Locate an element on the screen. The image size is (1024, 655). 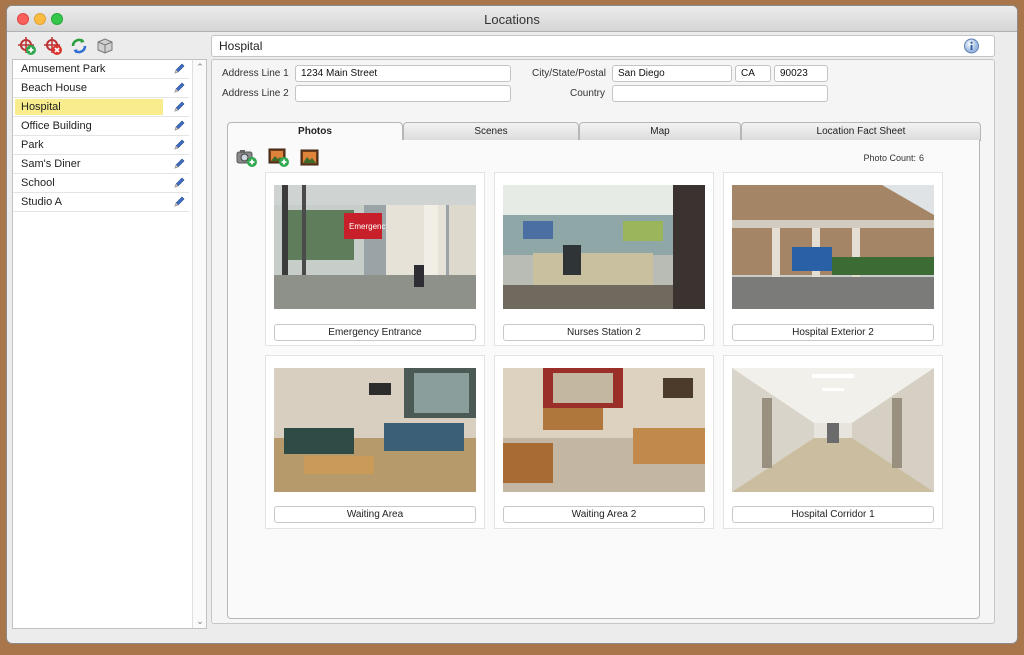
photo-card: Waiting Area is located at coordinates (375, 442).